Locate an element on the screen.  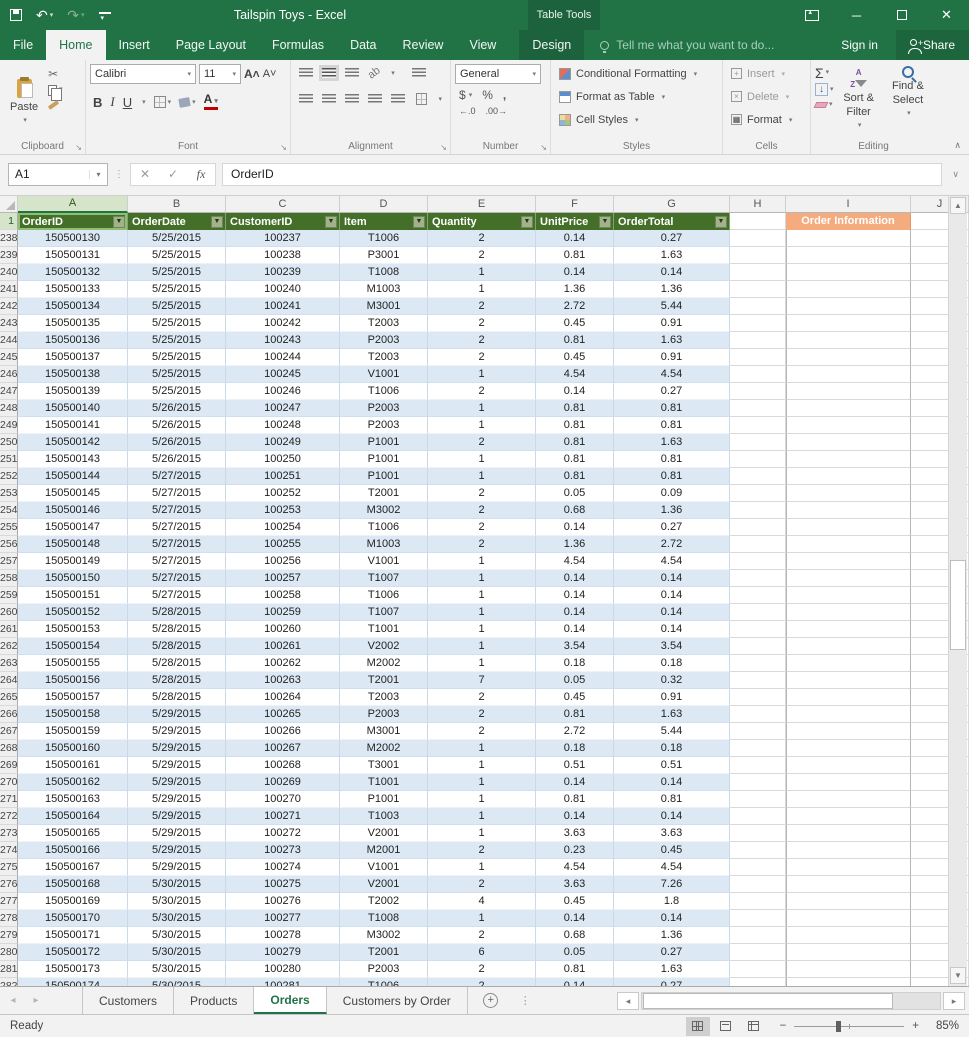
cell: 1.36 is located at coordinates (575, 544).